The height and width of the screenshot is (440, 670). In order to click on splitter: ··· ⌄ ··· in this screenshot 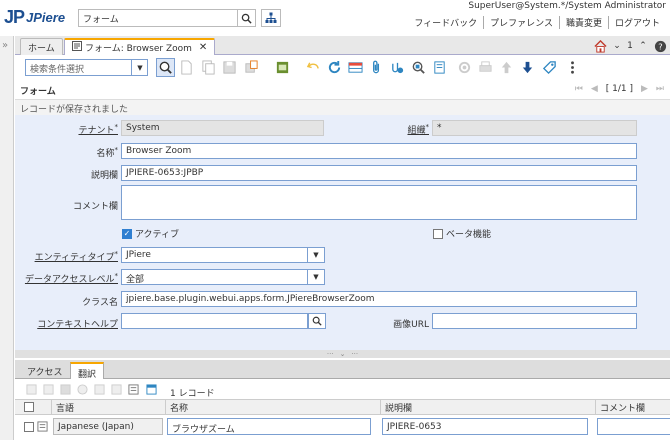, I will do `click(342, 354)`.